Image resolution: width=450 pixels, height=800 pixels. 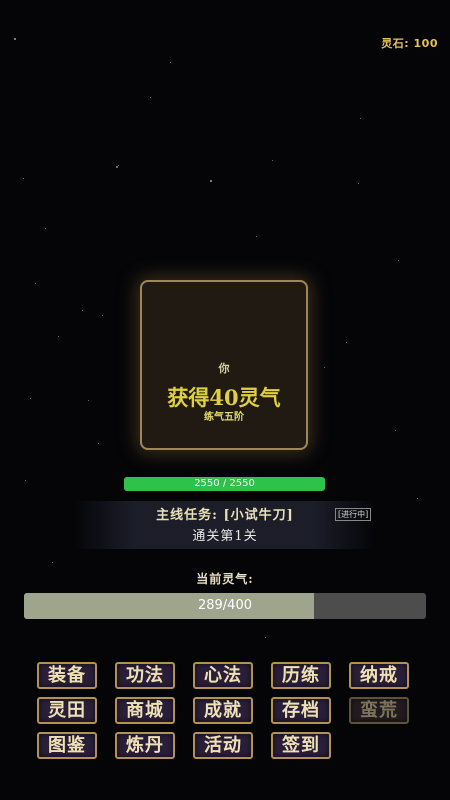 I want to click on menu-button-events: 活动, so click(x=223, y=745).